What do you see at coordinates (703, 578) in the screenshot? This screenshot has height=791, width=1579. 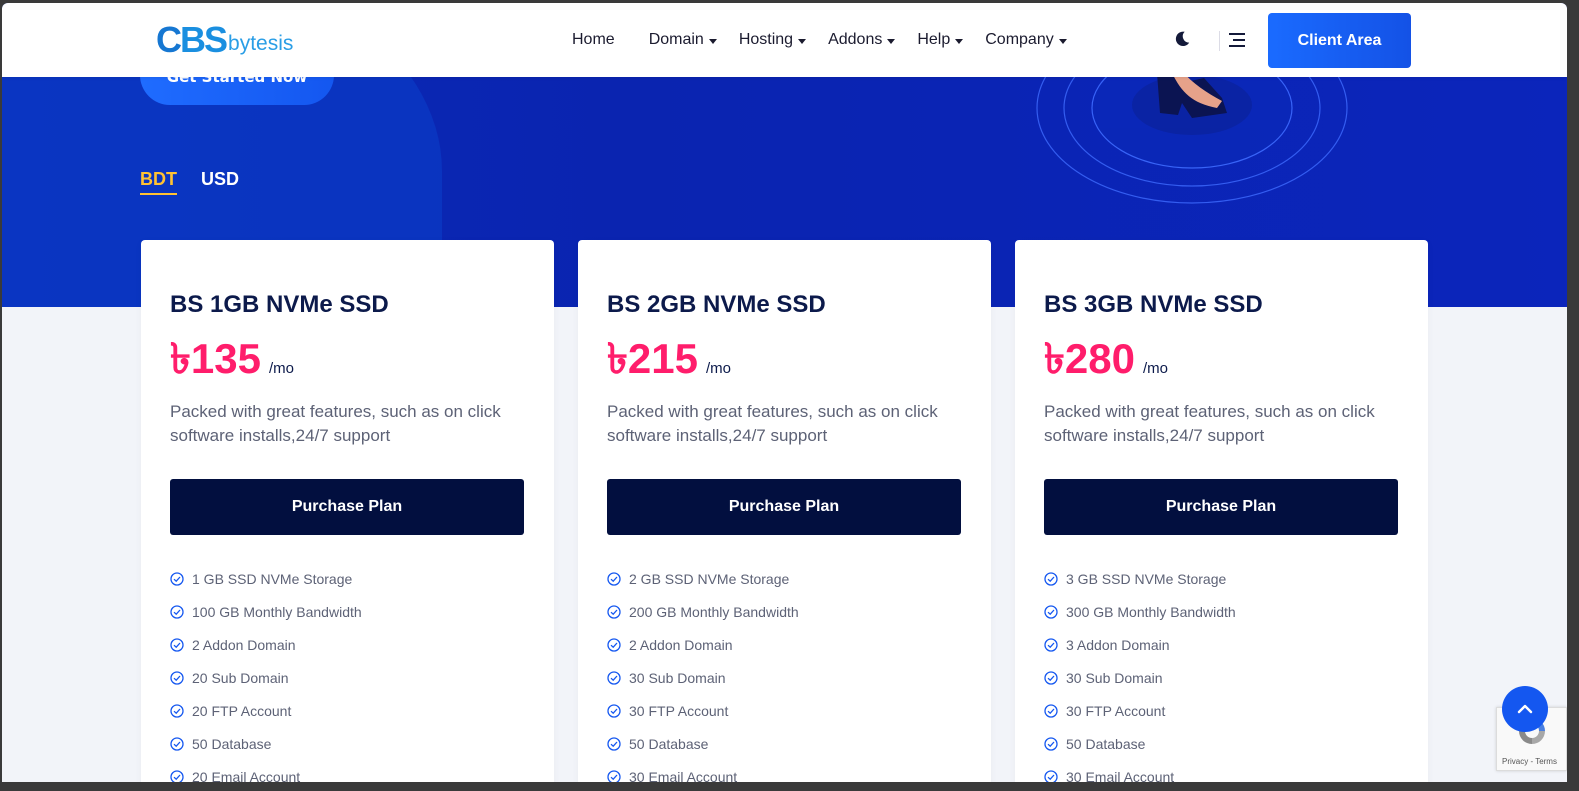 I see `feature-item: 2 GB SSD NVMe Storage` at bounding box center [703, 578].